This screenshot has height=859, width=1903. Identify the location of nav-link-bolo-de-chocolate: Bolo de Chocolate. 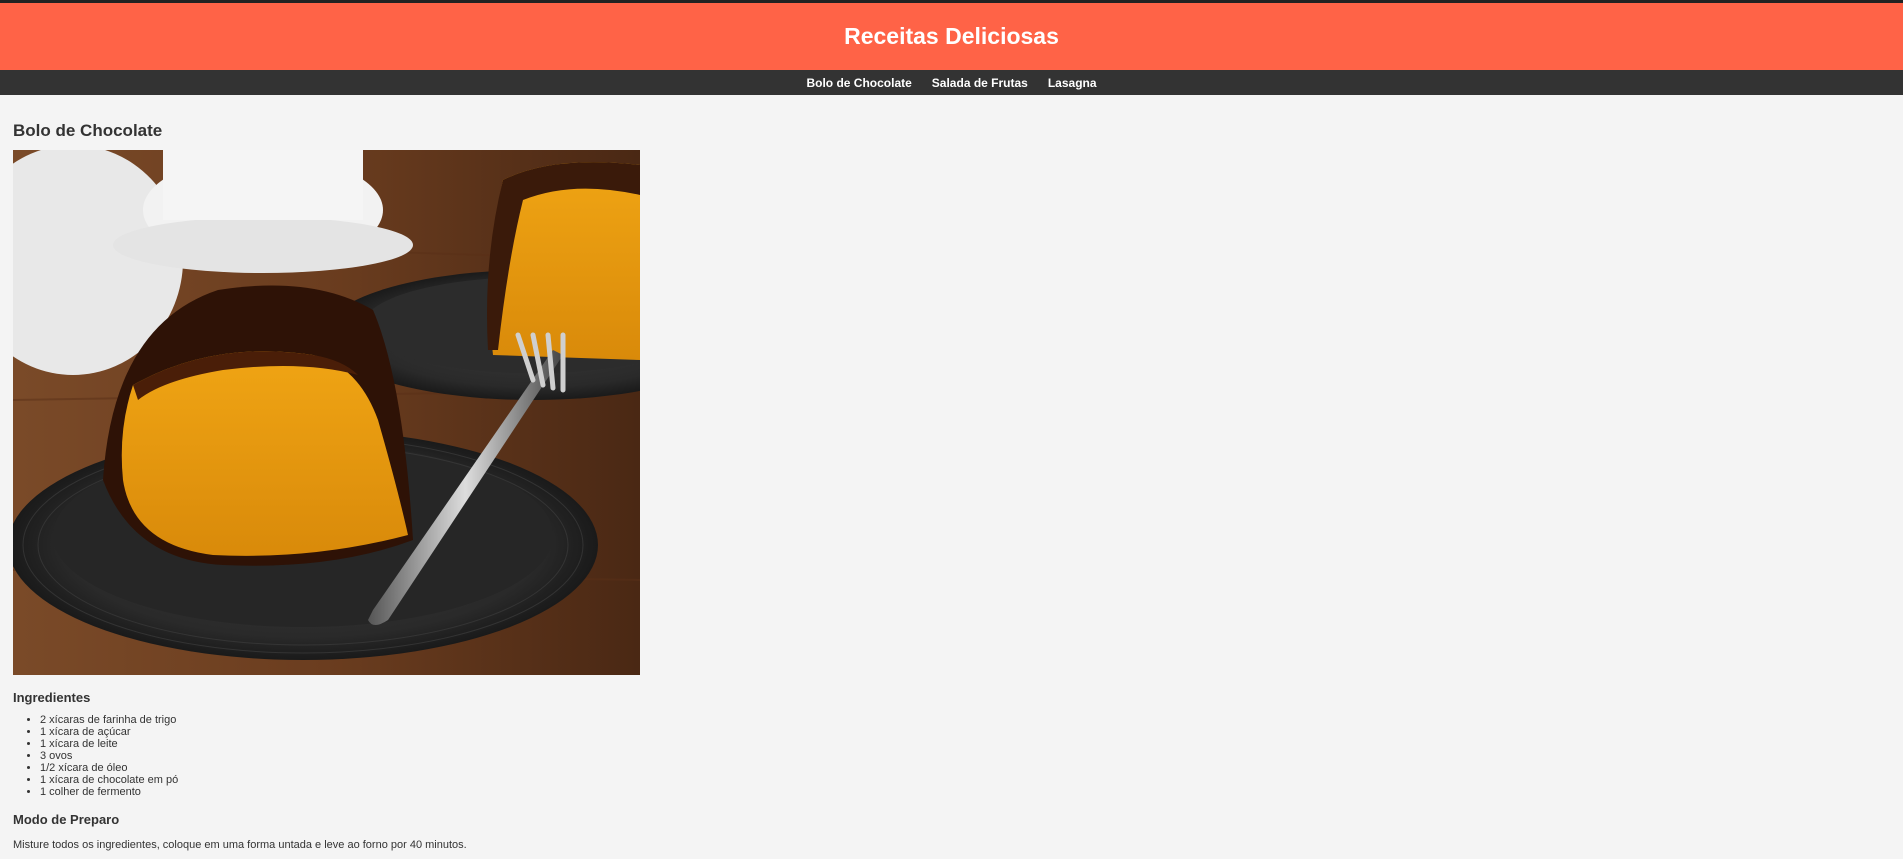
(858, 83).